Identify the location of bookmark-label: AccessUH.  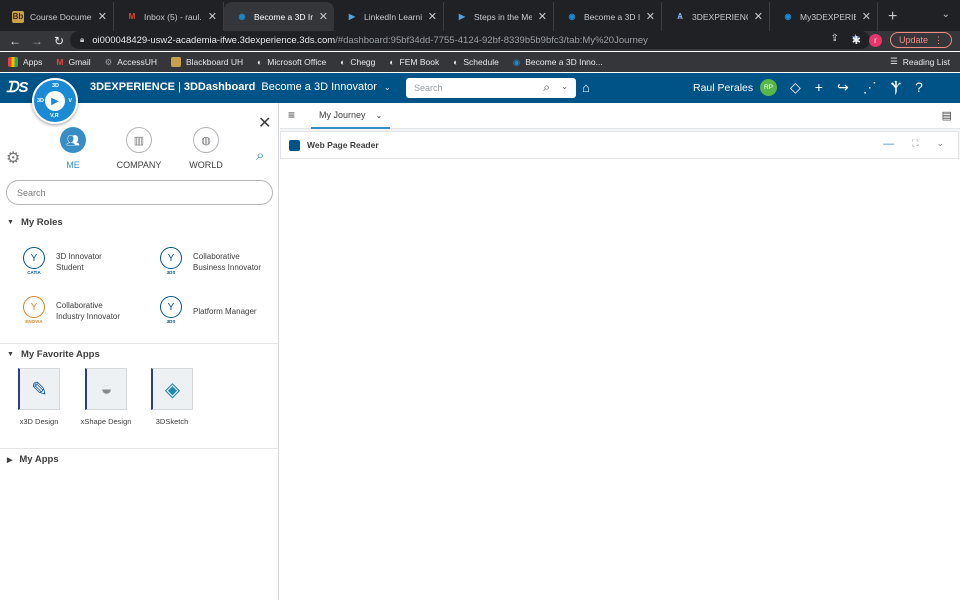
(137, 62).